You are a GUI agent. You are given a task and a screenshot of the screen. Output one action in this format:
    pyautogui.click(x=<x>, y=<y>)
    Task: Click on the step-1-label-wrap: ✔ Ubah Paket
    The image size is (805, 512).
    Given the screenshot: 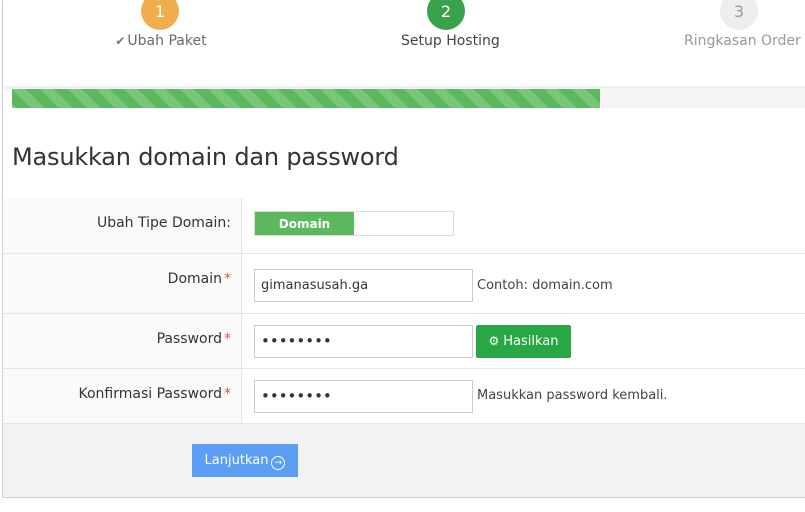 What is the action you would take?
    pyautogui.click(x=160, y=41)
    